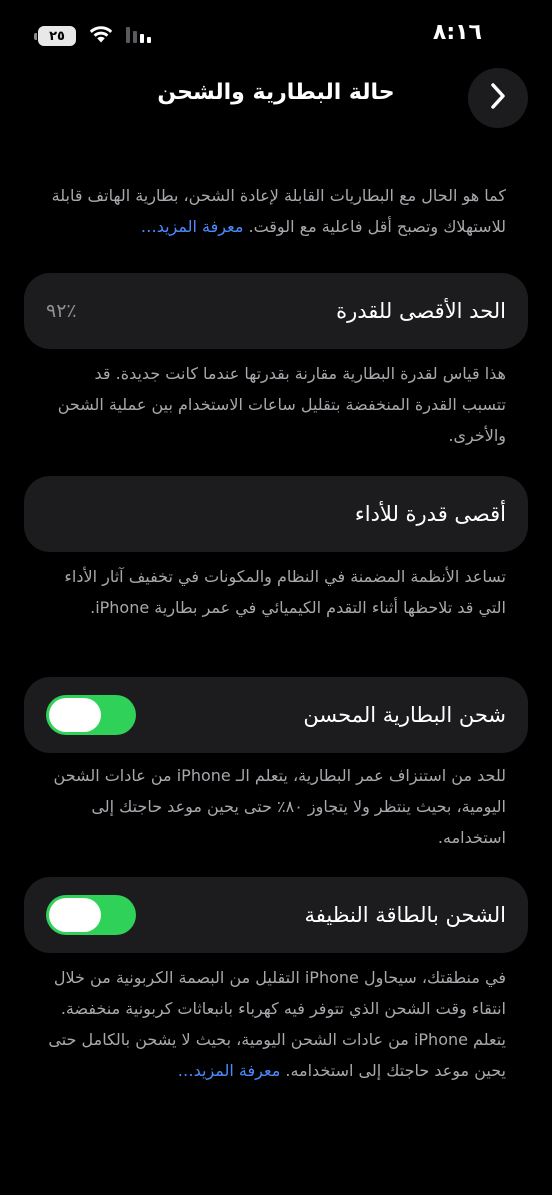 The image size is (552, 1195). I want to click on page-title: حالة البطارية والشحن, so click(276, 92).